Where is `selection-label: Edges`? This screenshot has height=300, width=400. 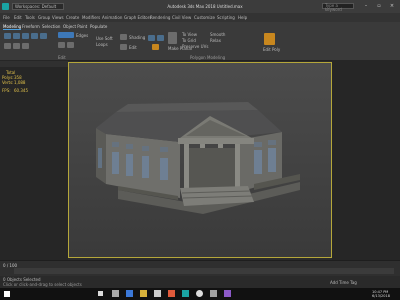
selection-label: Edges is located at coordinates (82, 35).